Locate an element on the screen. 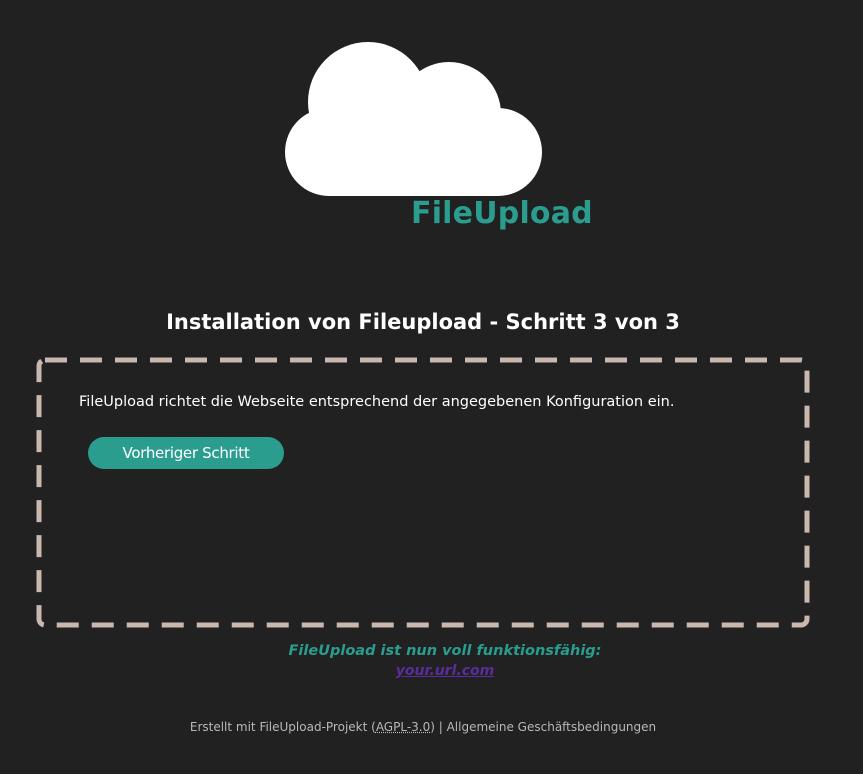 The image size is (863, 774). logo: FileUpload is located at coordinates (444, 136).